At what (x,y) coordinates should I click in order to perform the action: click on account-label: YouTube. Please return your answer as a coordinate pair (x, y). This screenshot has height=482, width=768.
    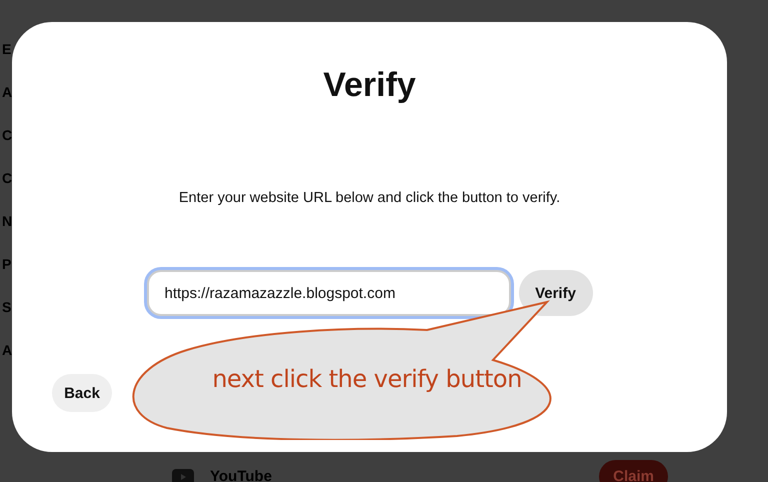
    Looking at the image, I should click on (241, 475).